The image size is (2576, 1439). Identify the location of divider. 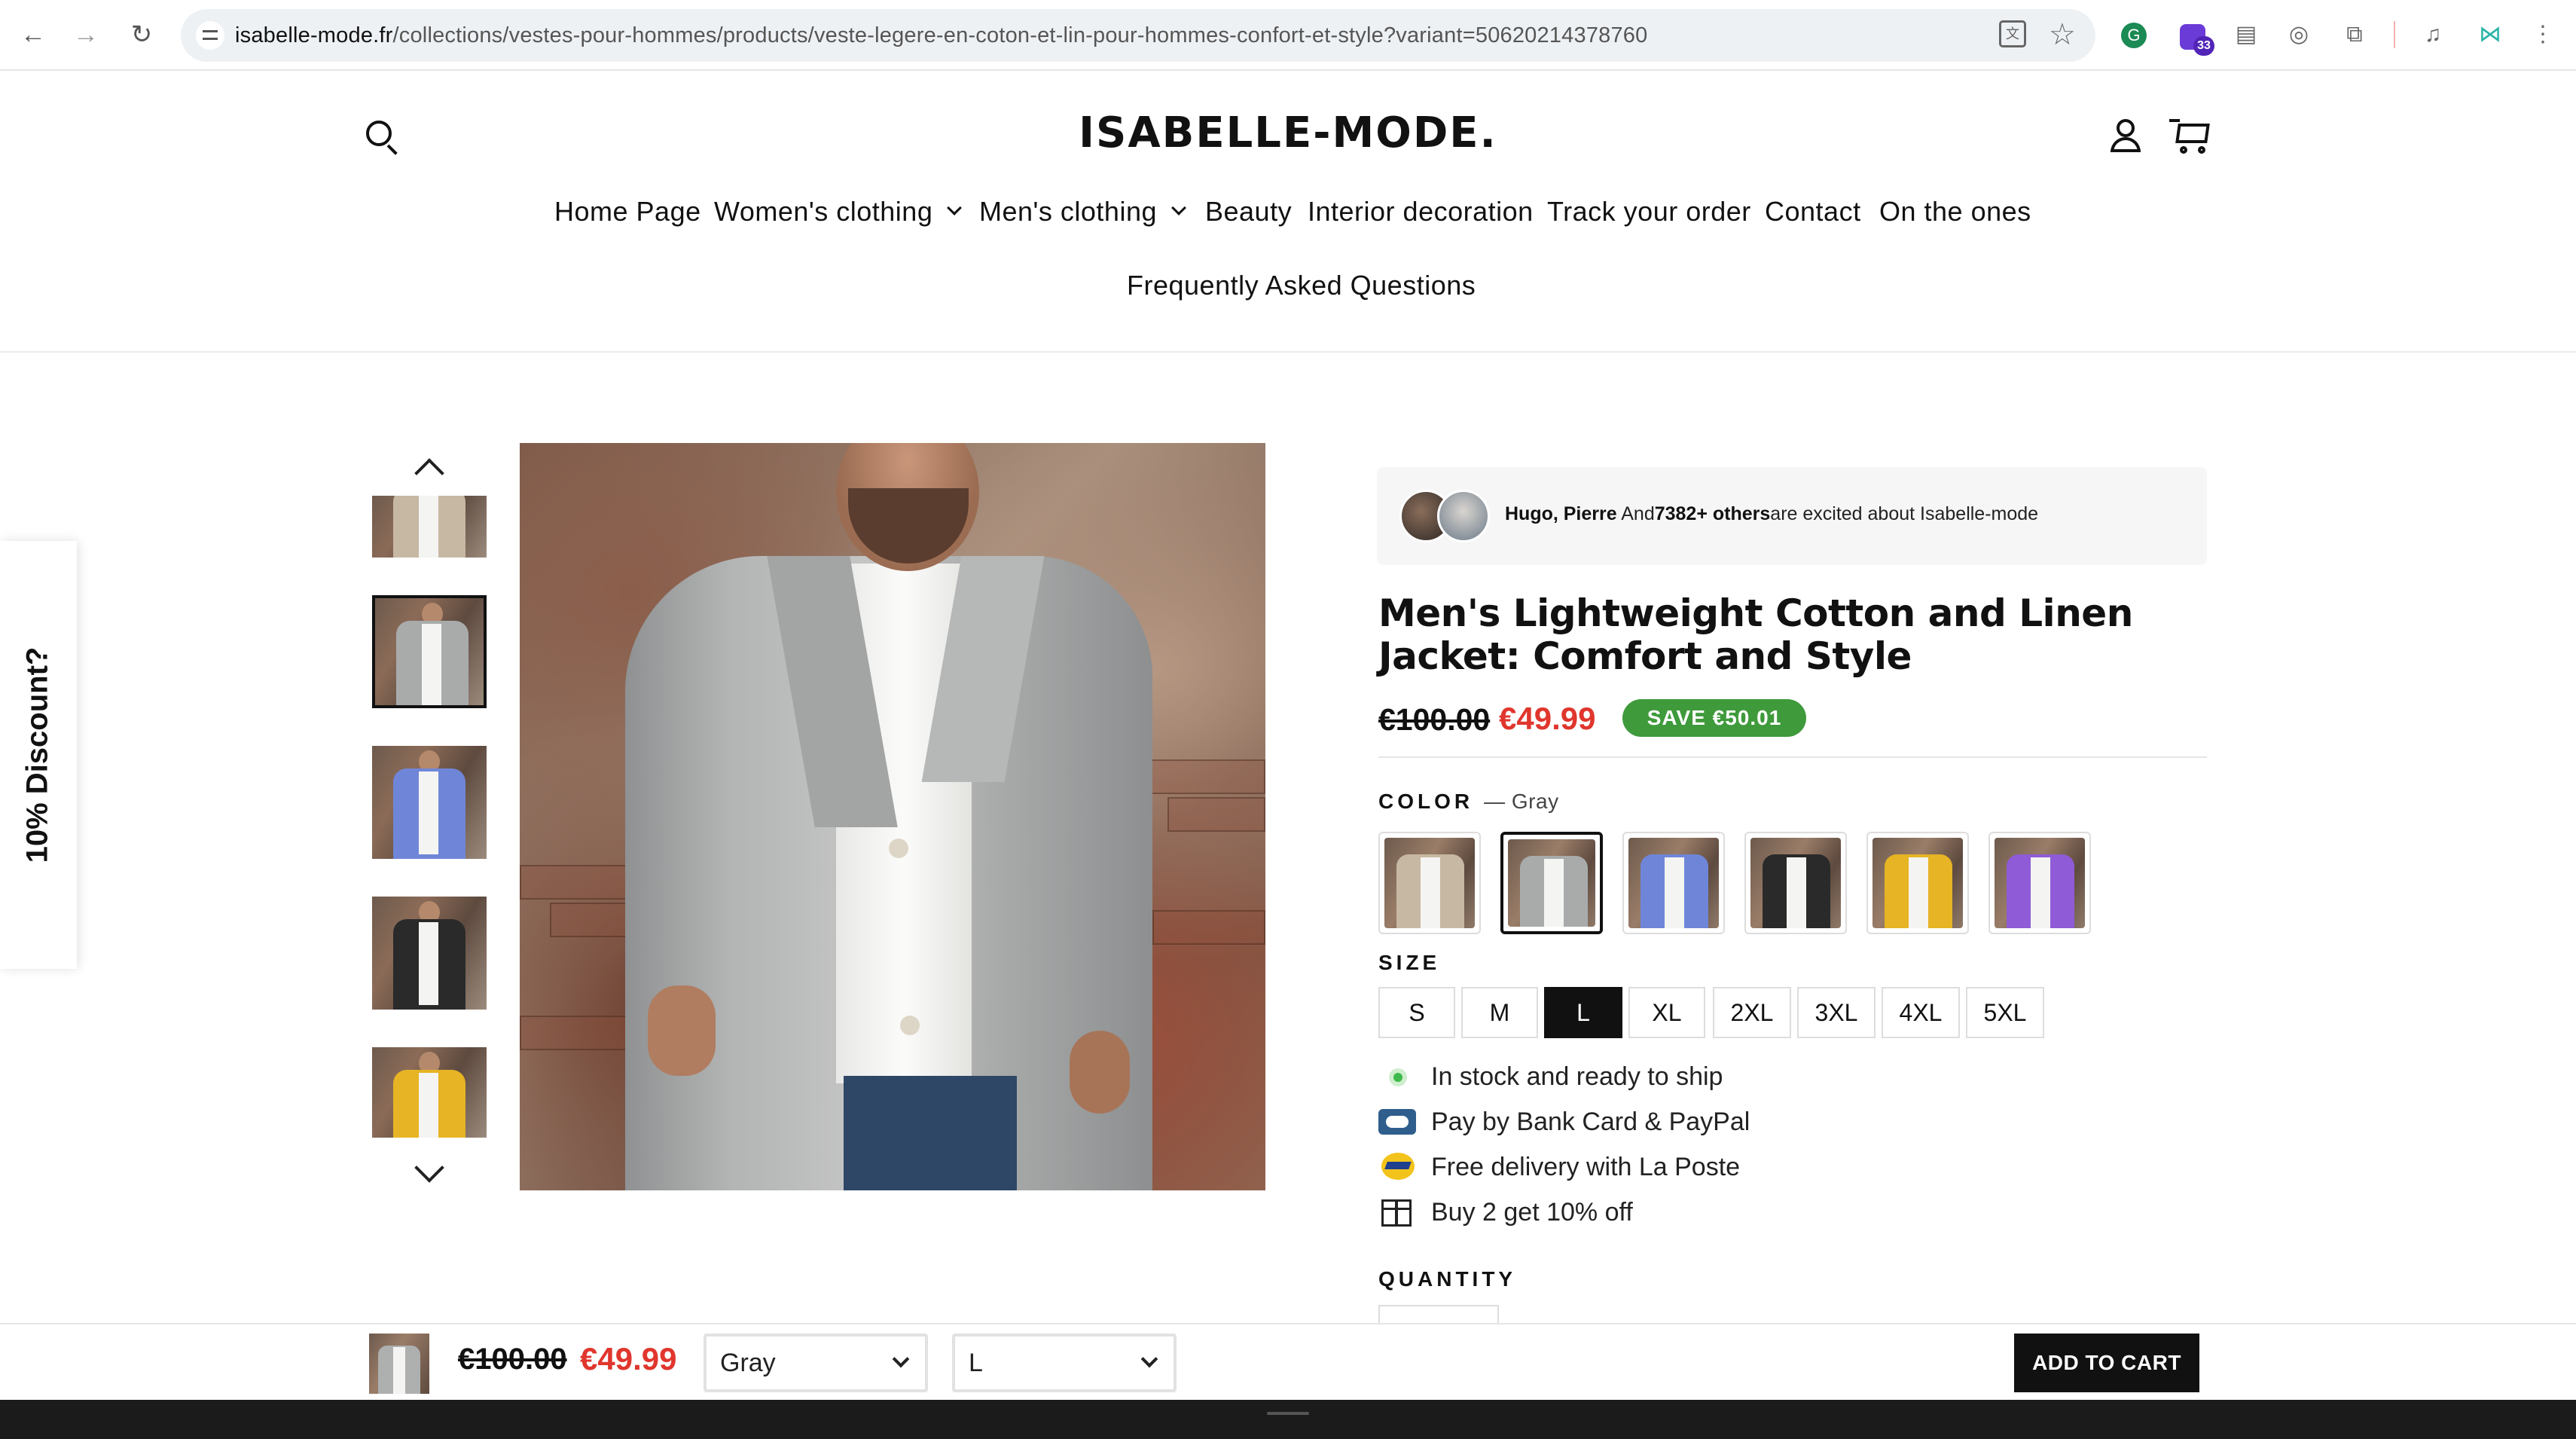
(1793, 757).